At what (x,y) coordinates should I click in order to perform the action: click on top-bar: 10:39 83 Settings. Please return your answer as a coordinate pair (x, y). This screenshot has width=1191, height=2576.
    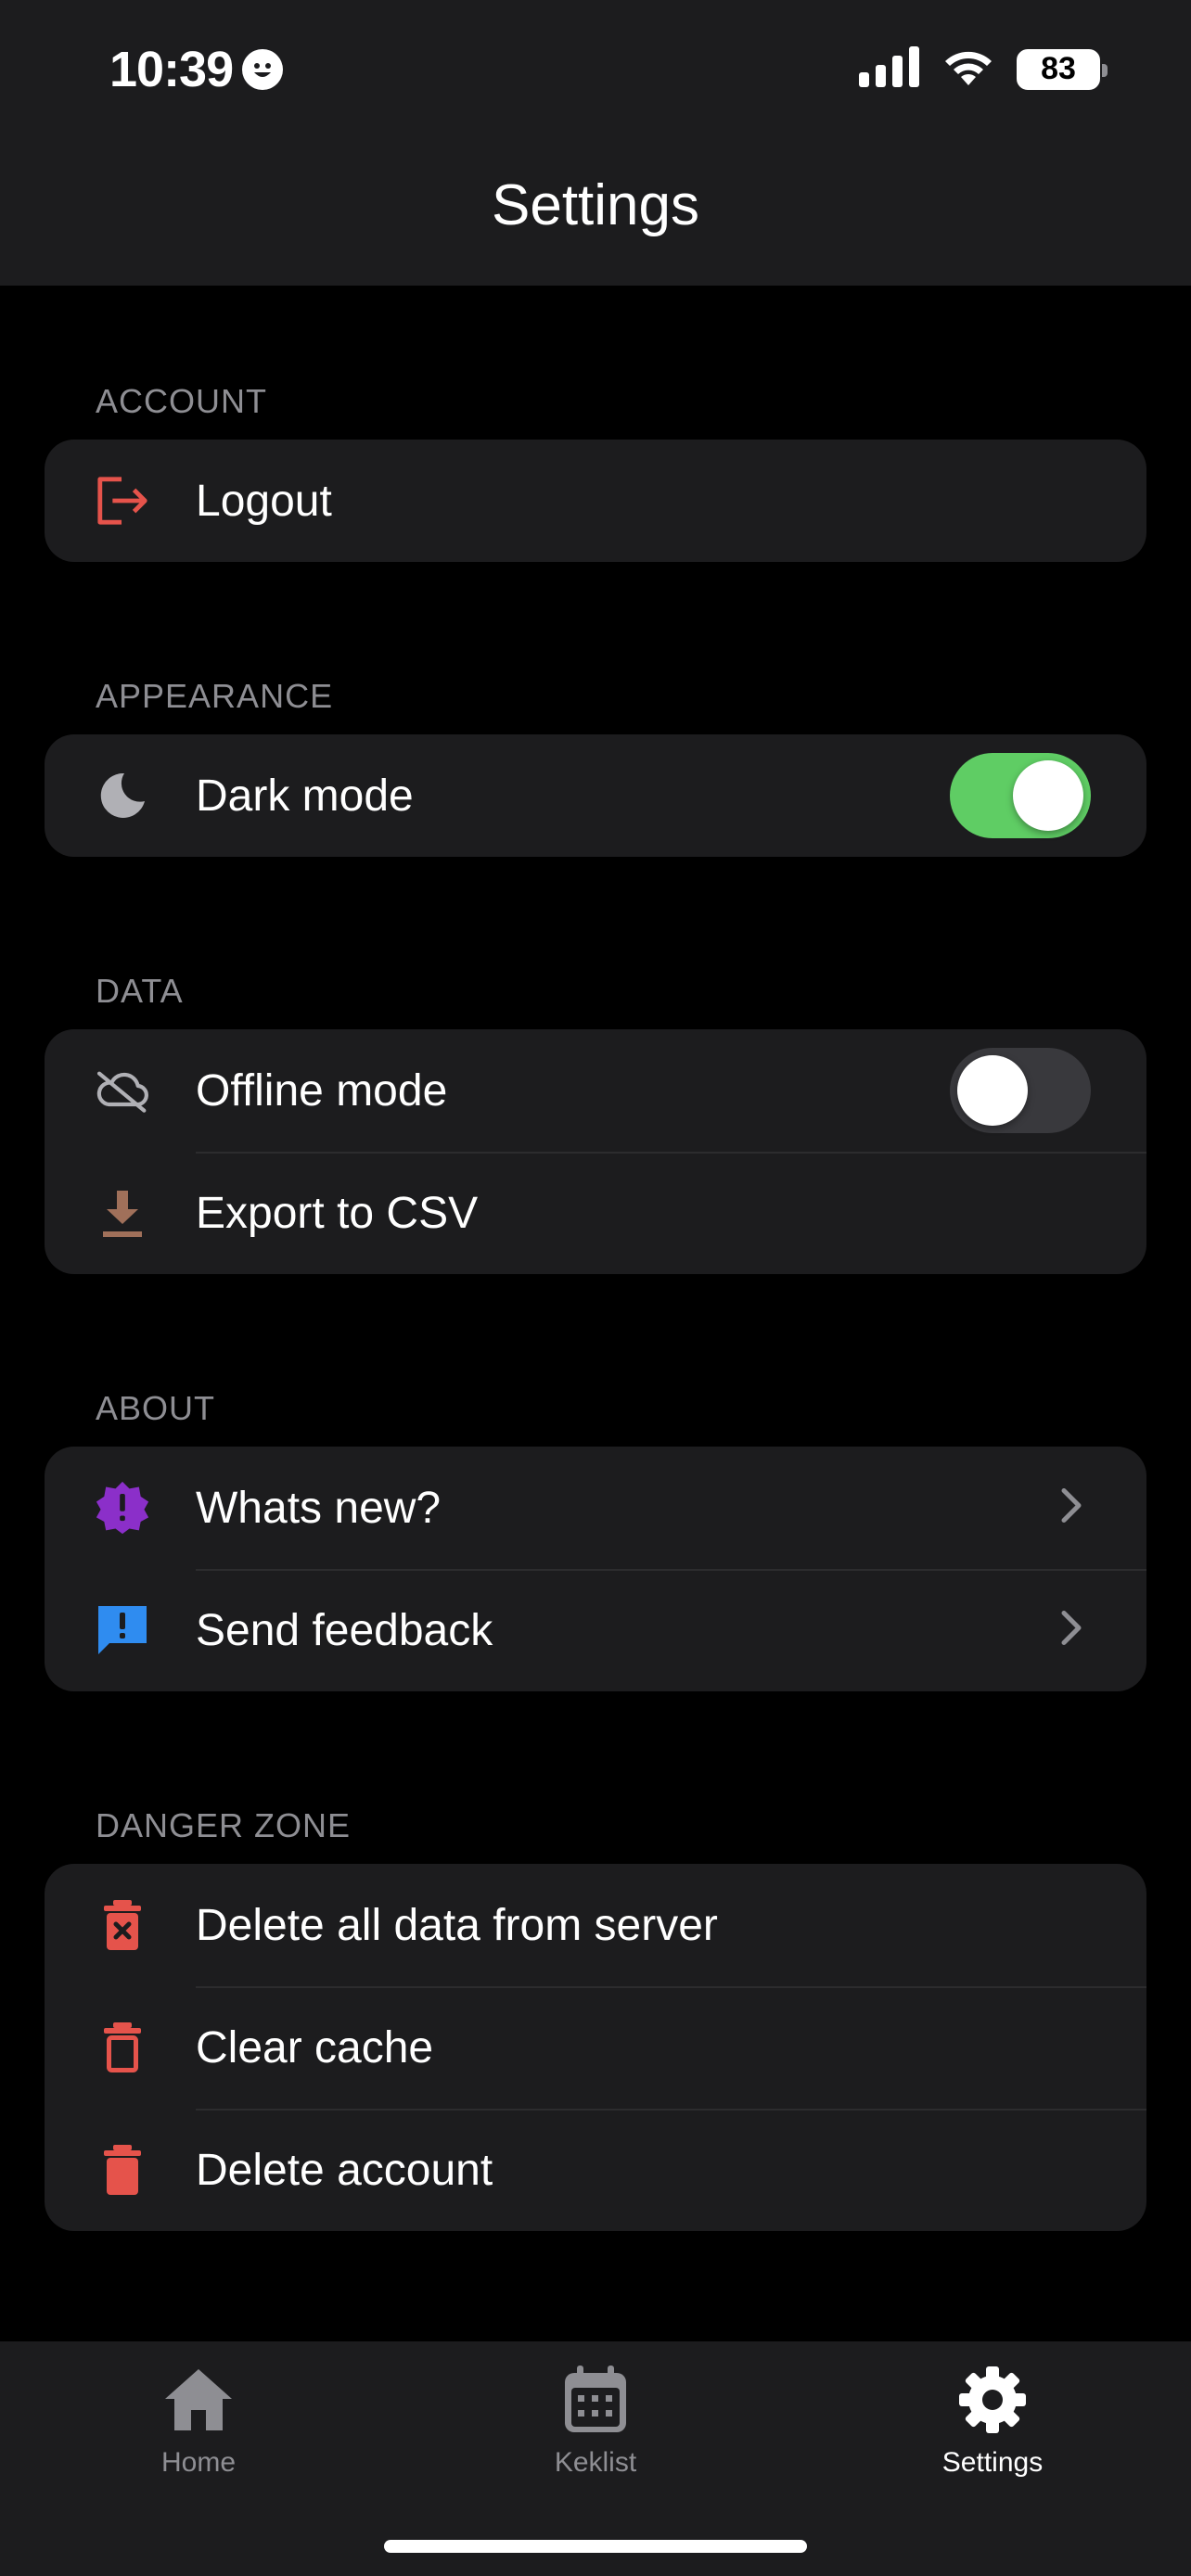
    Looking at the image, I should click on (595, 143).